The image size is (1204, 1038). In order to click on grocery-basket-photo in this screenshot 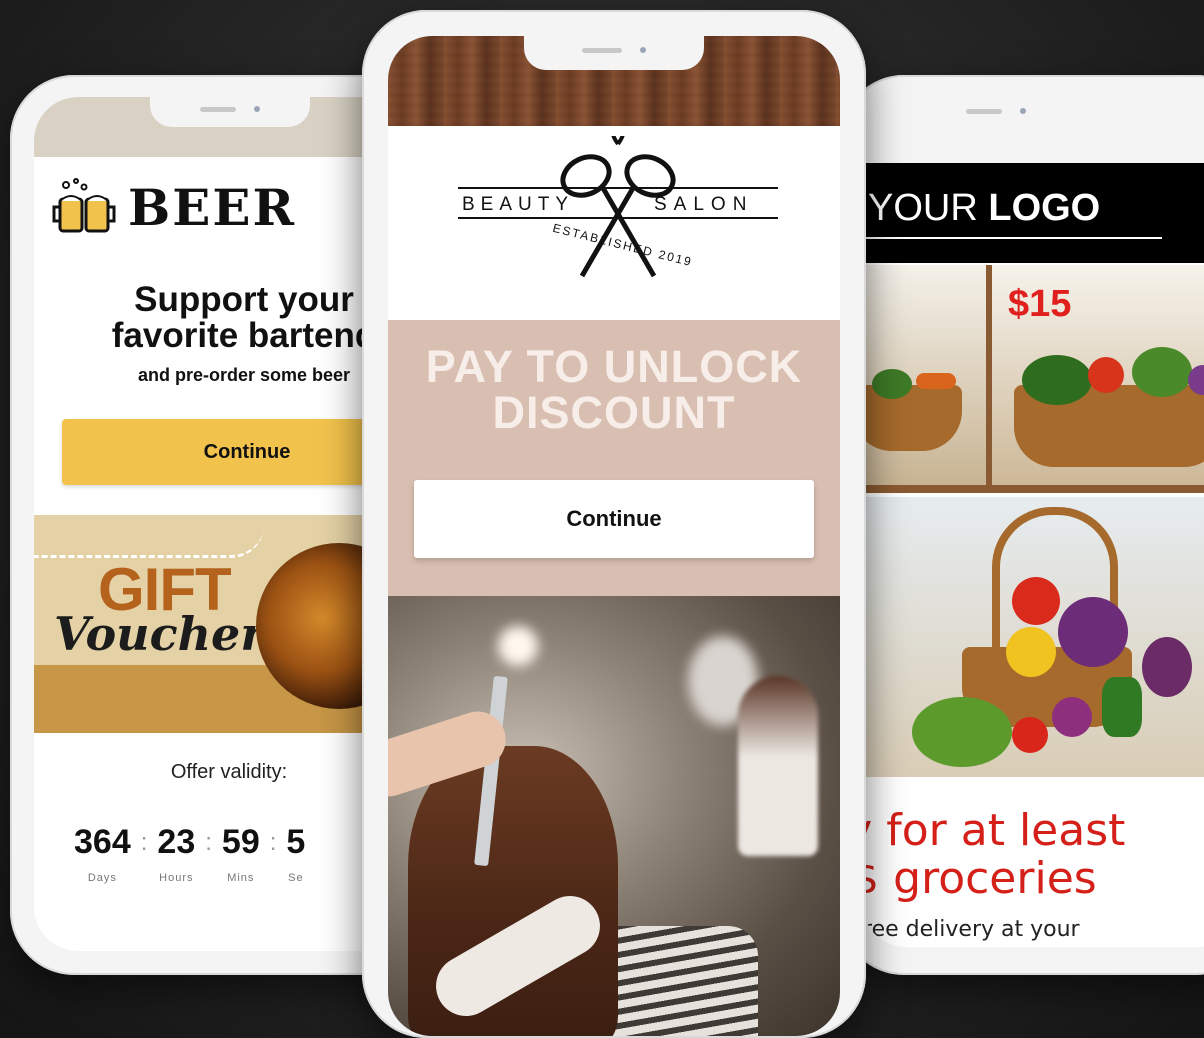, I will do `click(1033, 637)`.